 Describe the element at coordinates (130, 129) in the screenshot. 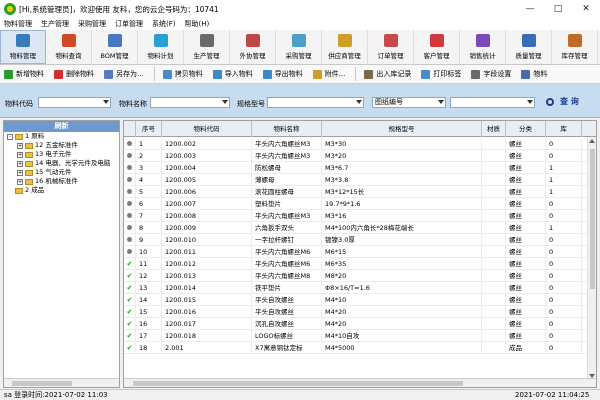

I see `column-header` at that location.